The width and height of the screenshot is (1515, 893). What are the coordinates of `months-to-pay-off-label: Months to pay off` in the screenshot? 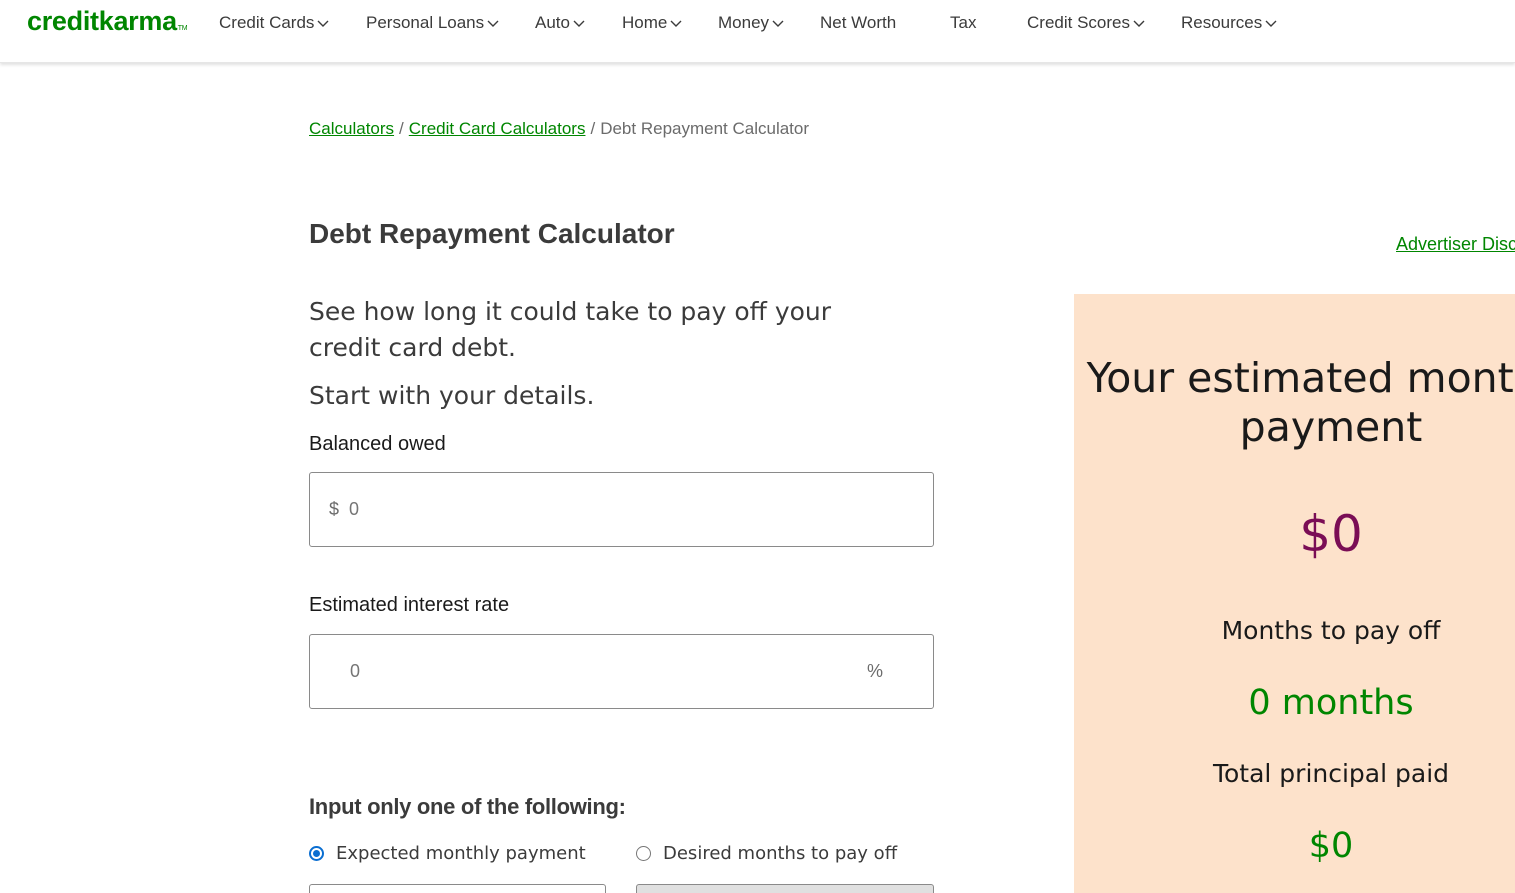 It's located at (1331, 630).